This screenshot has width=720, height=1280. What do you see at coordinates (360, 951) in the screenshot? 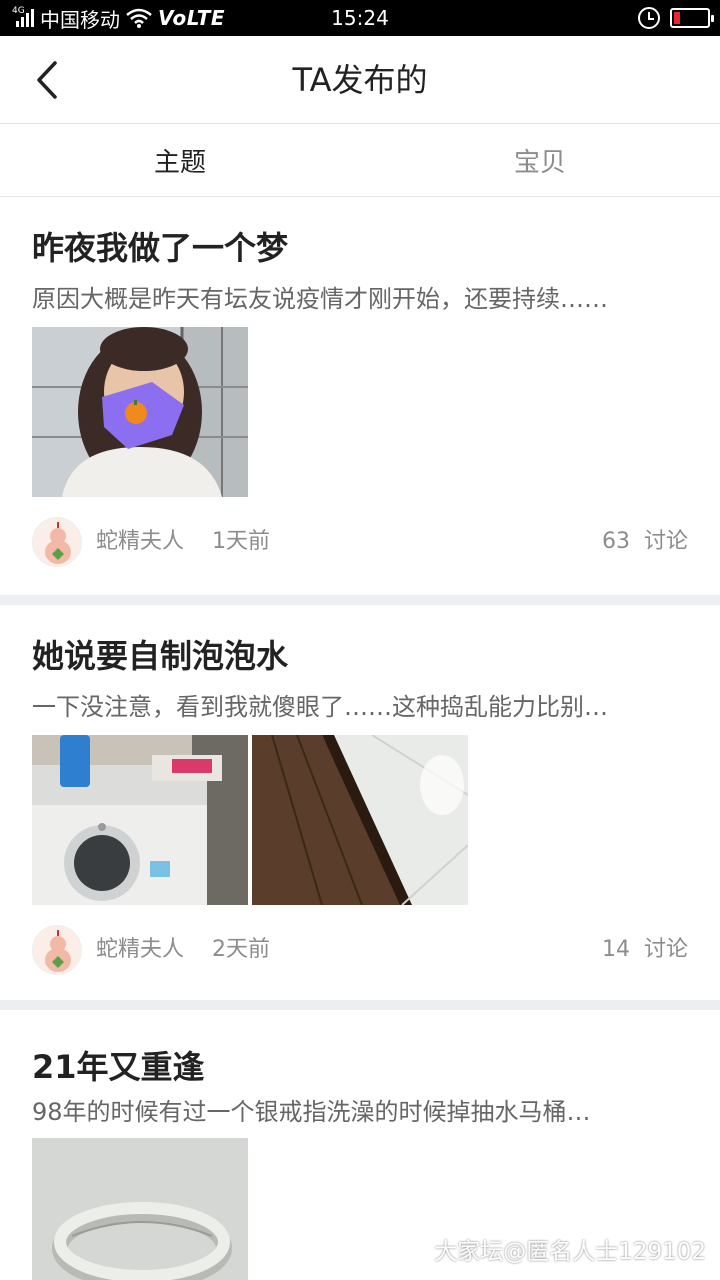
I see `post-meta: 蛇精夫人 2天前 14 讨论` at bounding box center [360, 951].